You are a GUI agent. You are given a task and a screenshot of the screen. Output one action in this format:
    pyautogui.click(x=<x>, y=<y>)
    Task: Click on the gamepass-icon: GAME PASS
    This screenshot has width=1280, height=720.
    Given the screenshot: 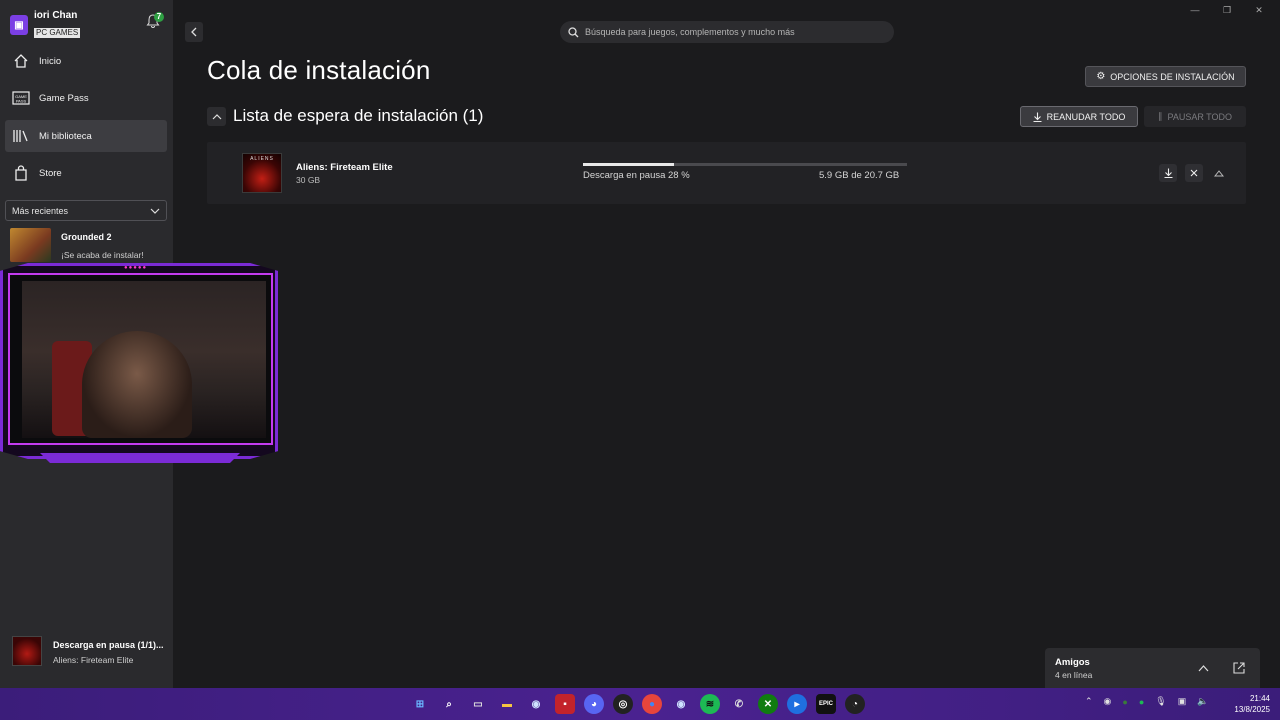 What is the action you would take?
    pyautogui.click(x=21, y=98)
    